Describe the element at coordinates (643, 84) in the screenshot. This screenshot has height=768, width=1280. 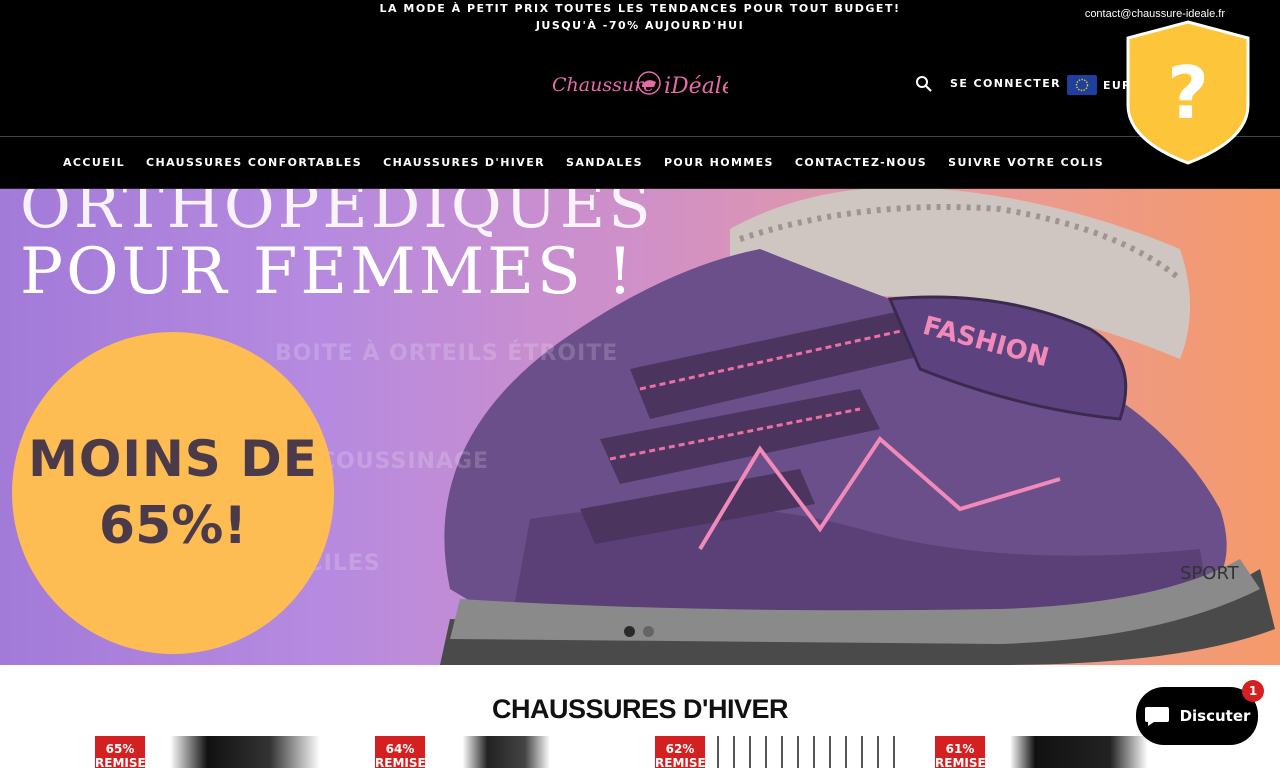
I see `site-logo: Chaussure iDéale` at that location.